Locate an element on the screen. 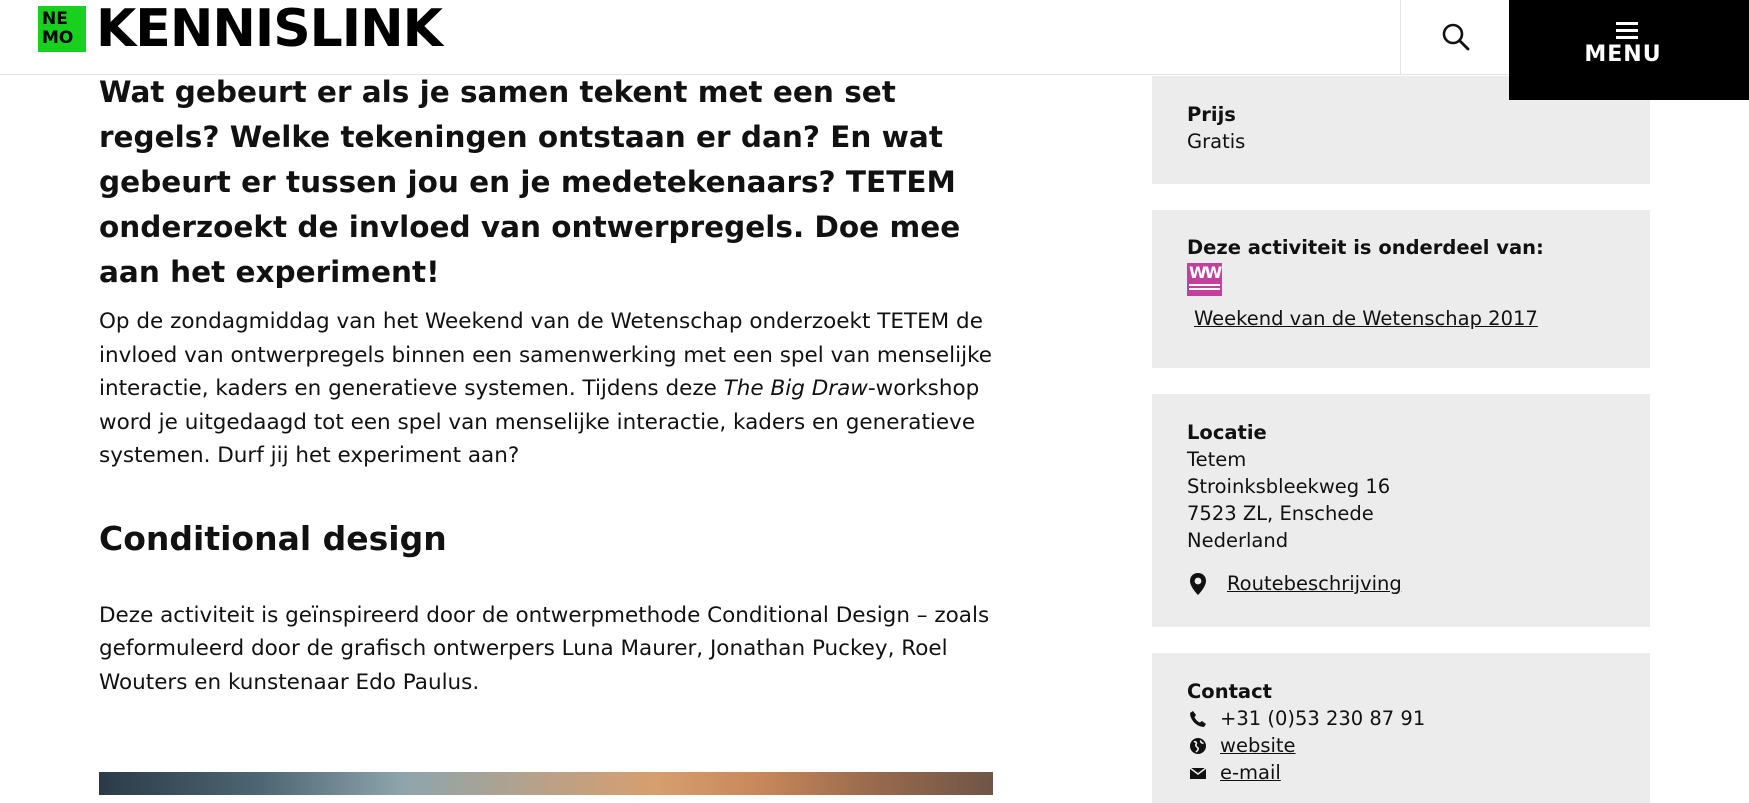 Image resolution: width=1749 pixels, height=803 pixels. article-image is located at coordinates (546, 783).